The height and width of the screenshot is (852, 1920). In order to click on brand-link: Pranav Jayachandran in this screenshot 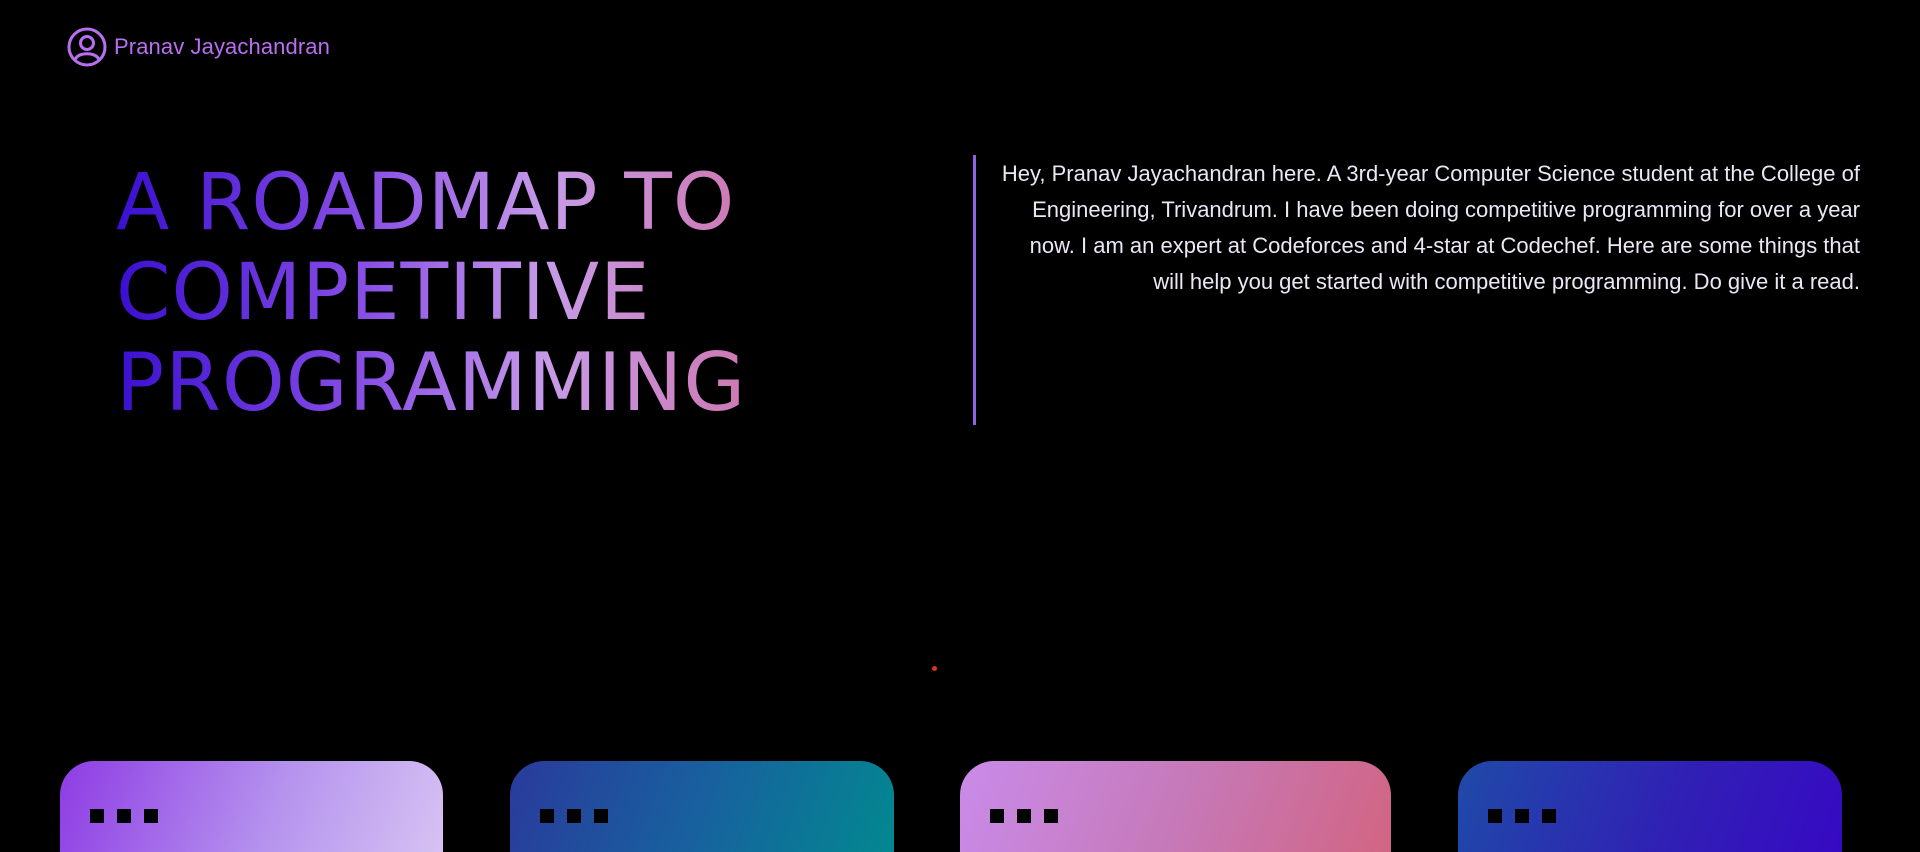, I will do `click(198, 47)`.